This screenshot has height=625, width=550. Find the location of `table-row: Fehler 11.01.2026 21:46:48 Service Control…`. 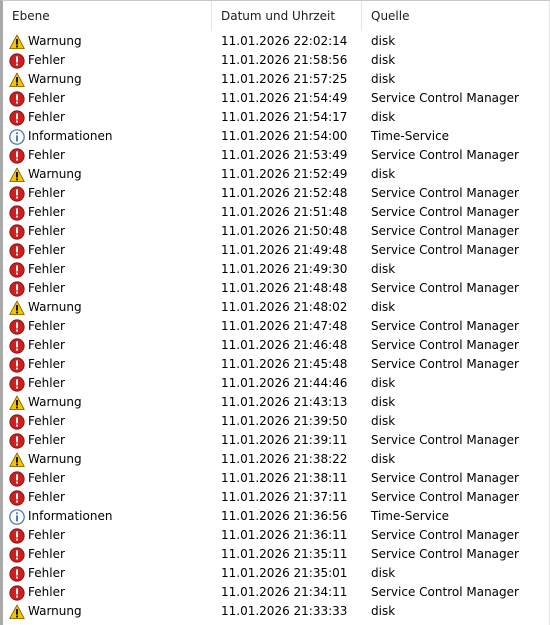

table-row: Fehler 11.01.2026 21:46:48 Service Control… is located at coordinates (276, 345).